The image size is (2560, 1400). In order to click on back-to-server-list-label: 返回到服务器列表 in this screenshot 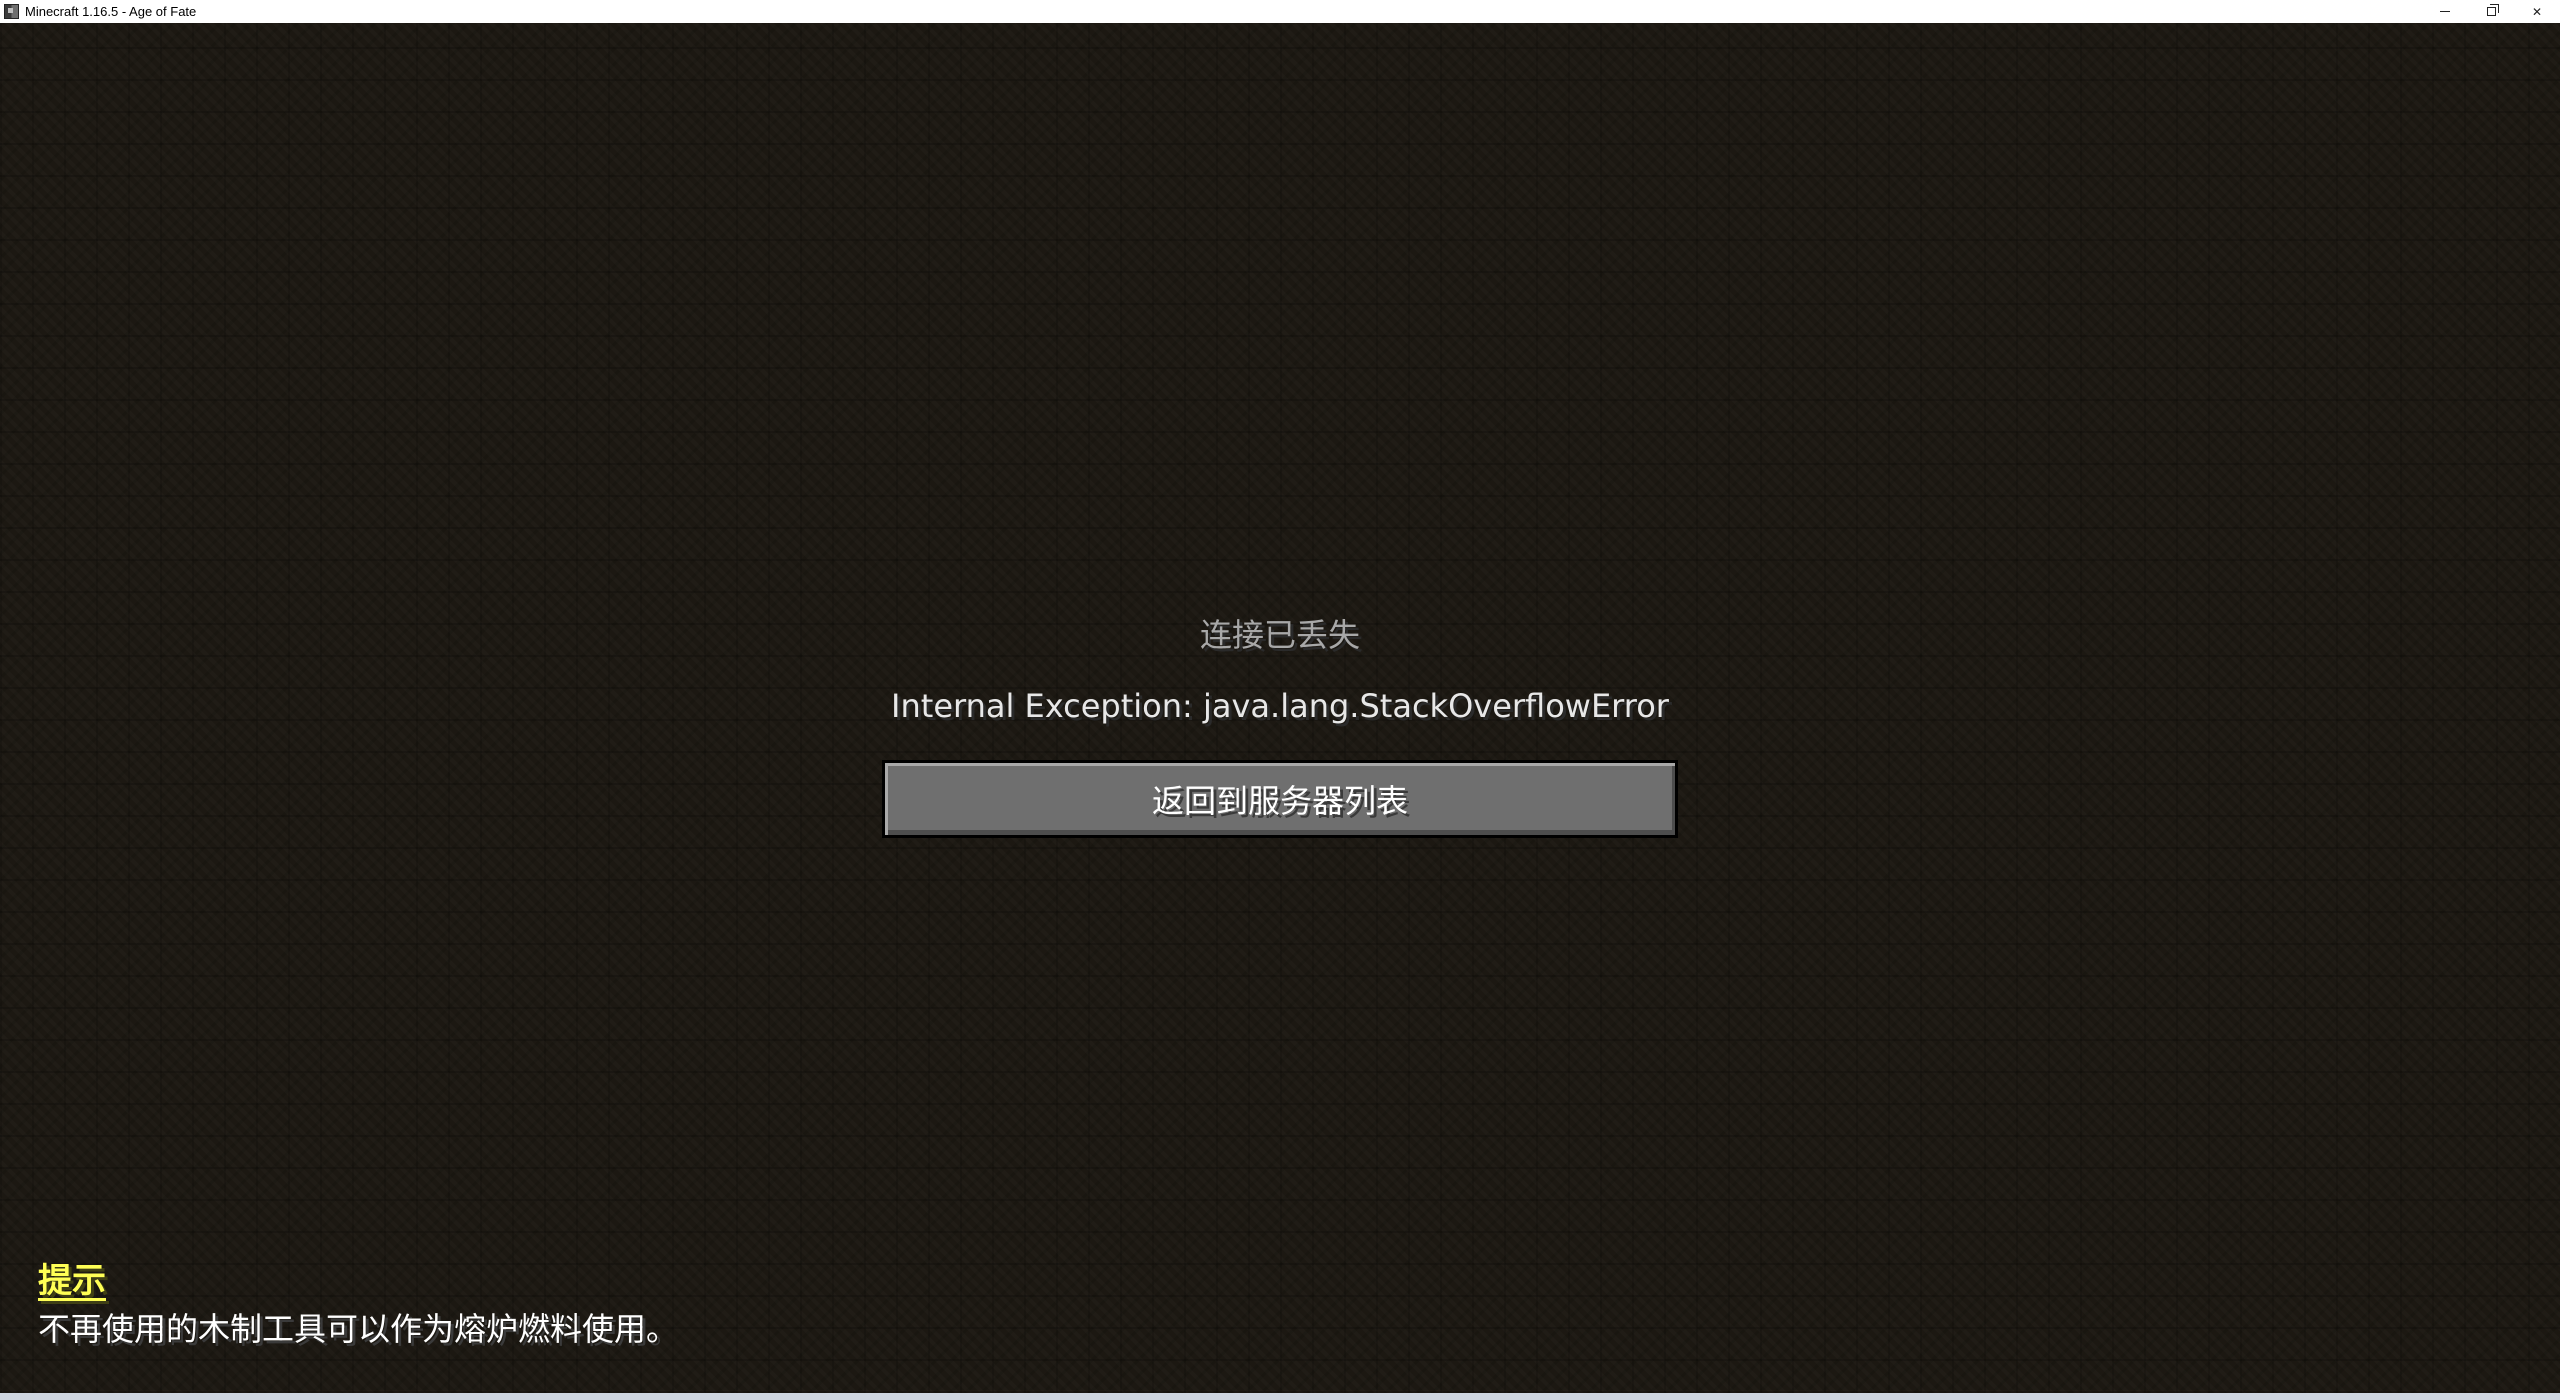, I will do `click(1279, 801)`.